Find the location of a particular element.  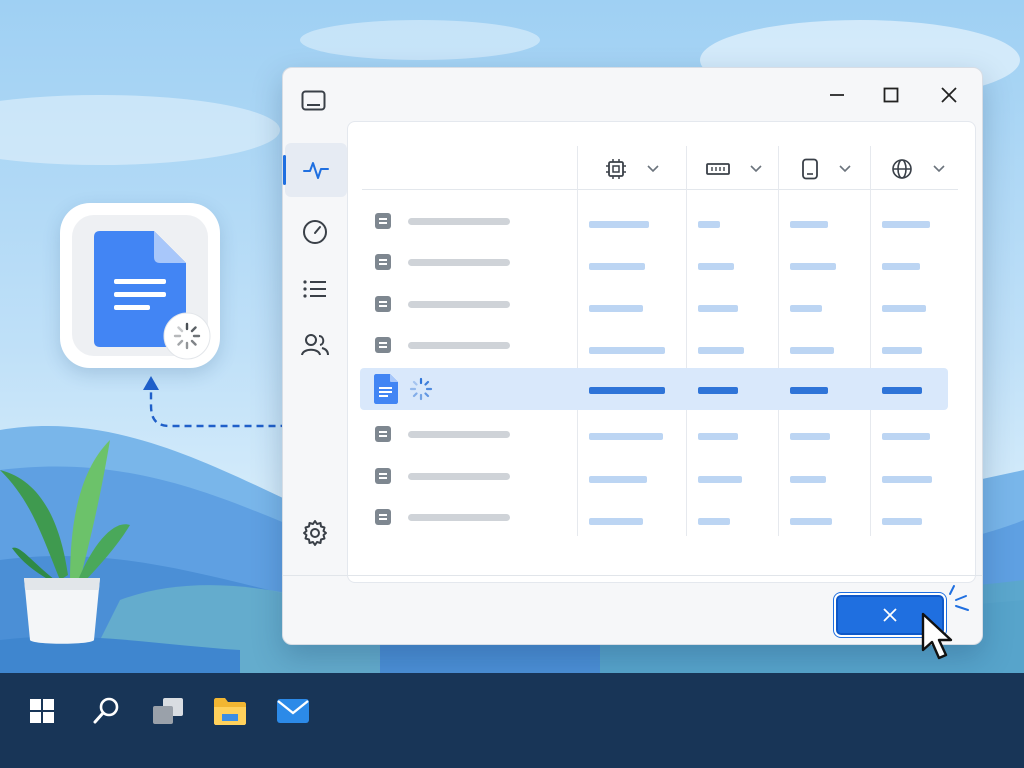

search-button is located at coordinates (106, 711).